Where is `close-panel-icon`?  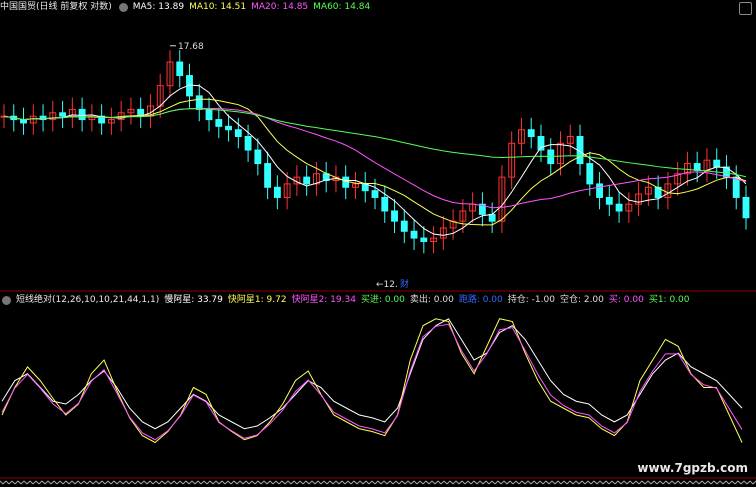
close-panel-icon is located at coordinates (745, 8).